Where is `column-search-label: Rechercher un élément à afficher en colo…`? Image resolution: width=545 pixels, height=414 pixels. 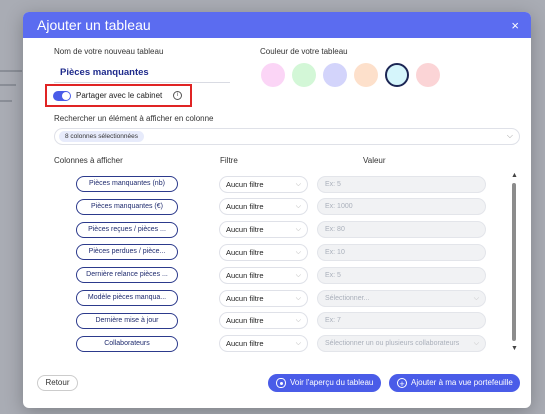
column-search-label: Rechercher un élément à afficher en colo… is located at coordinates (134, 118).